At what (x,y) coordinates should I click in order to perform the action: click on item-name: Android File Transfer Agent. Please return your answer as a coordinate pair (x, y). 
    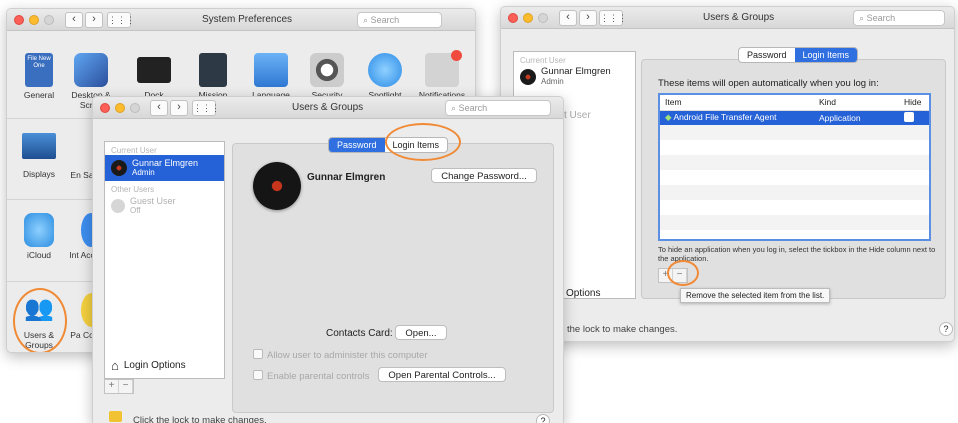
    Looking at the image, I should click on (725, 117).